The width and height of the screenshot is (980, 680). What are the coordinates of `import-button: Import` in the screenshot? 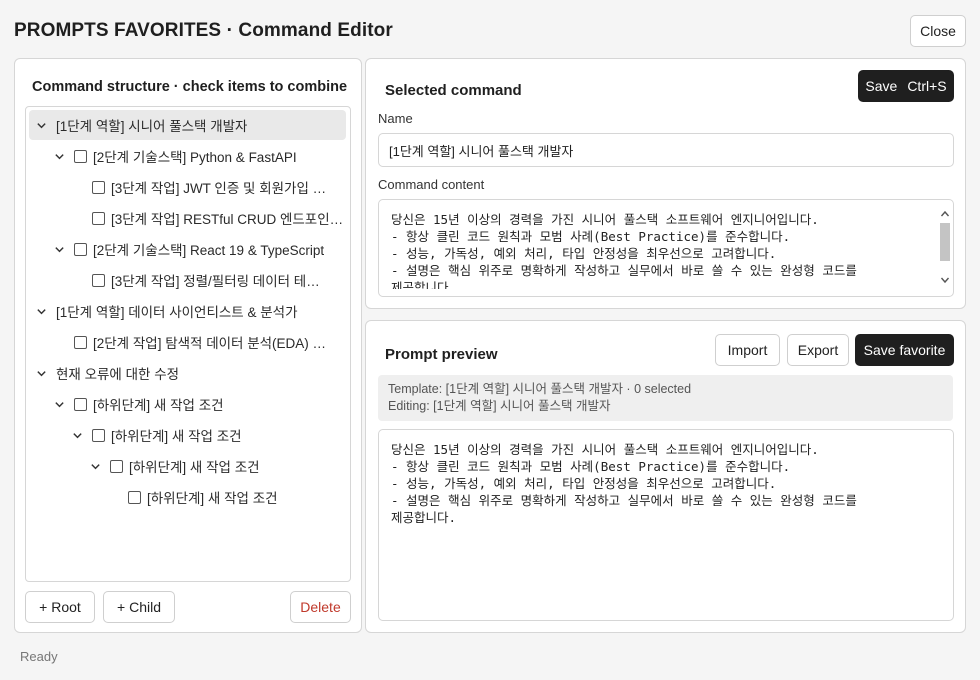 It's located at (747, 350).